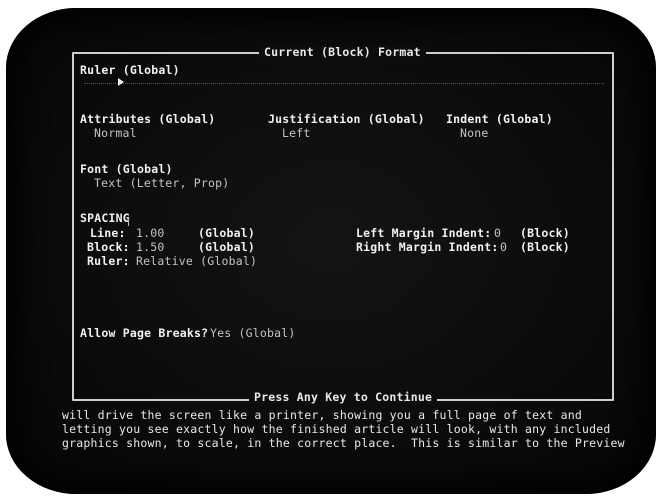  What do you see at coordinates (427, 247) in the screenshot?
I see `right-margin-label: Right Margin Indent:` at bounding box center [427, 247].